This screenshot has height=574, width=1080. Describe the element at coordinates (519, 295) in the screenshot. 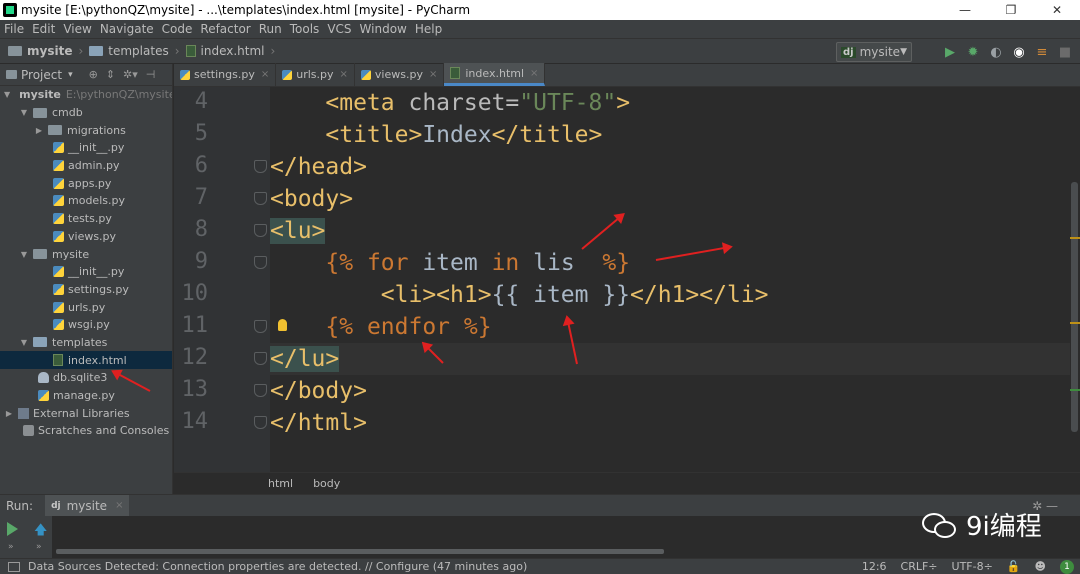

I see `code-line: <li><h1>{{ item }}</h1></li>` at that location.